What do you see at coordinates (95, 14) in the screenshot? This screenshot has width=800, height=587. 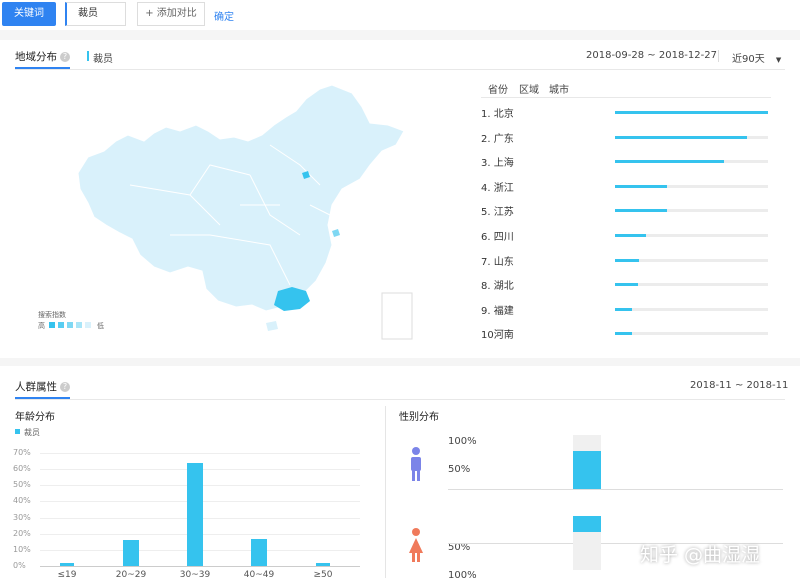 I see `keyword-input: 裁员` at bounding box center [95, 14].